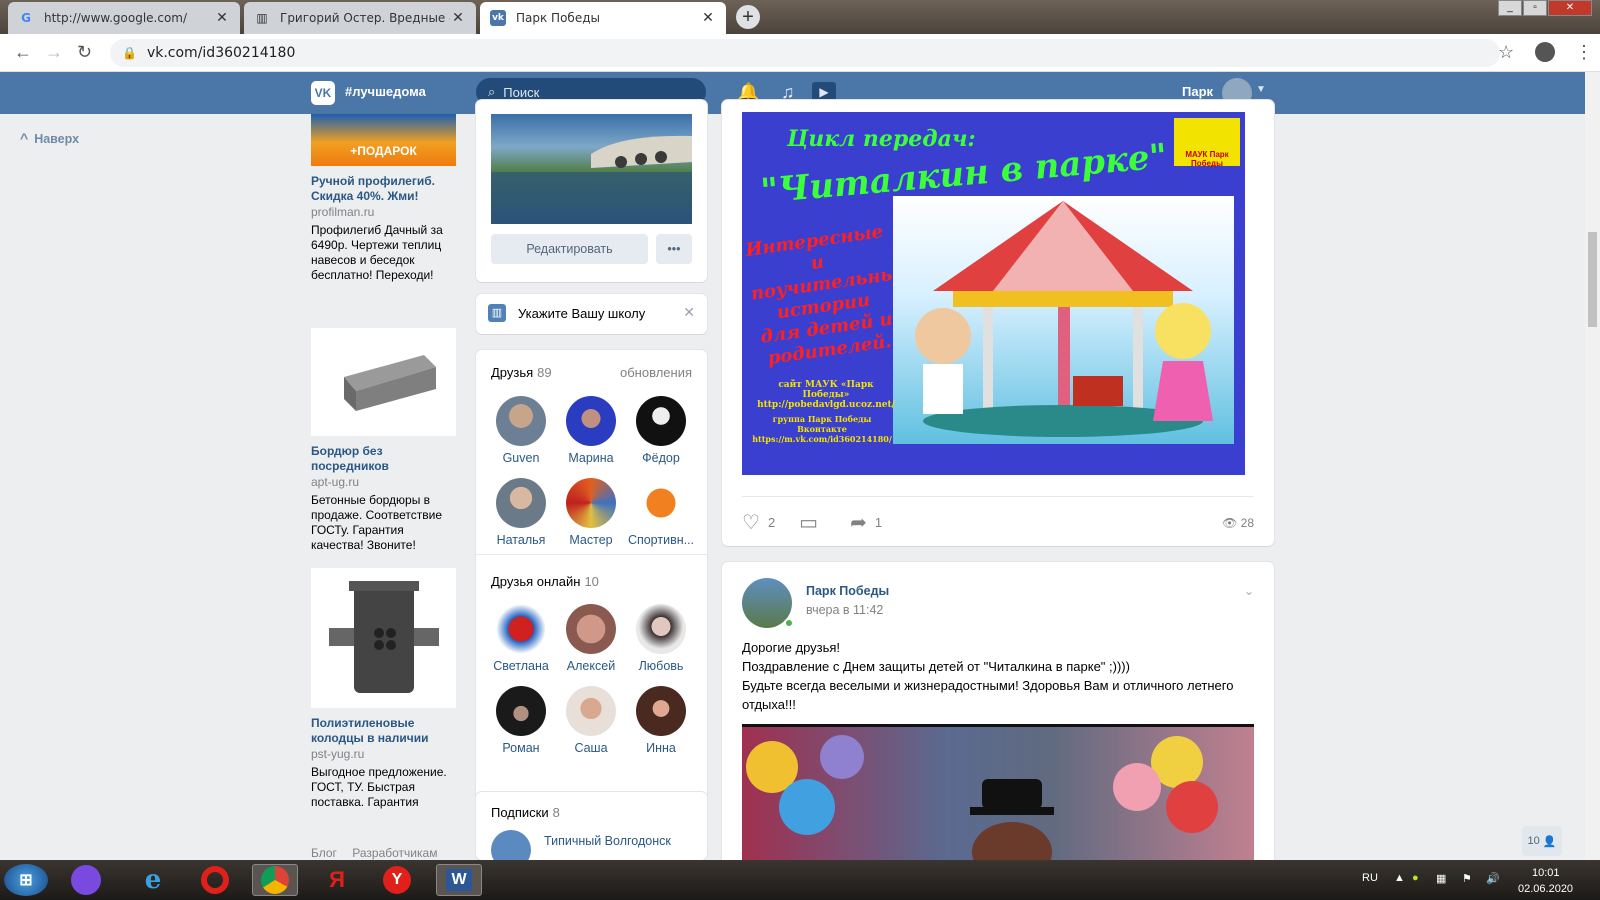 Image resolution: width=1600 pixels, height=900 pixels. I want to click on friend-item: Роман, so click(521, 720).